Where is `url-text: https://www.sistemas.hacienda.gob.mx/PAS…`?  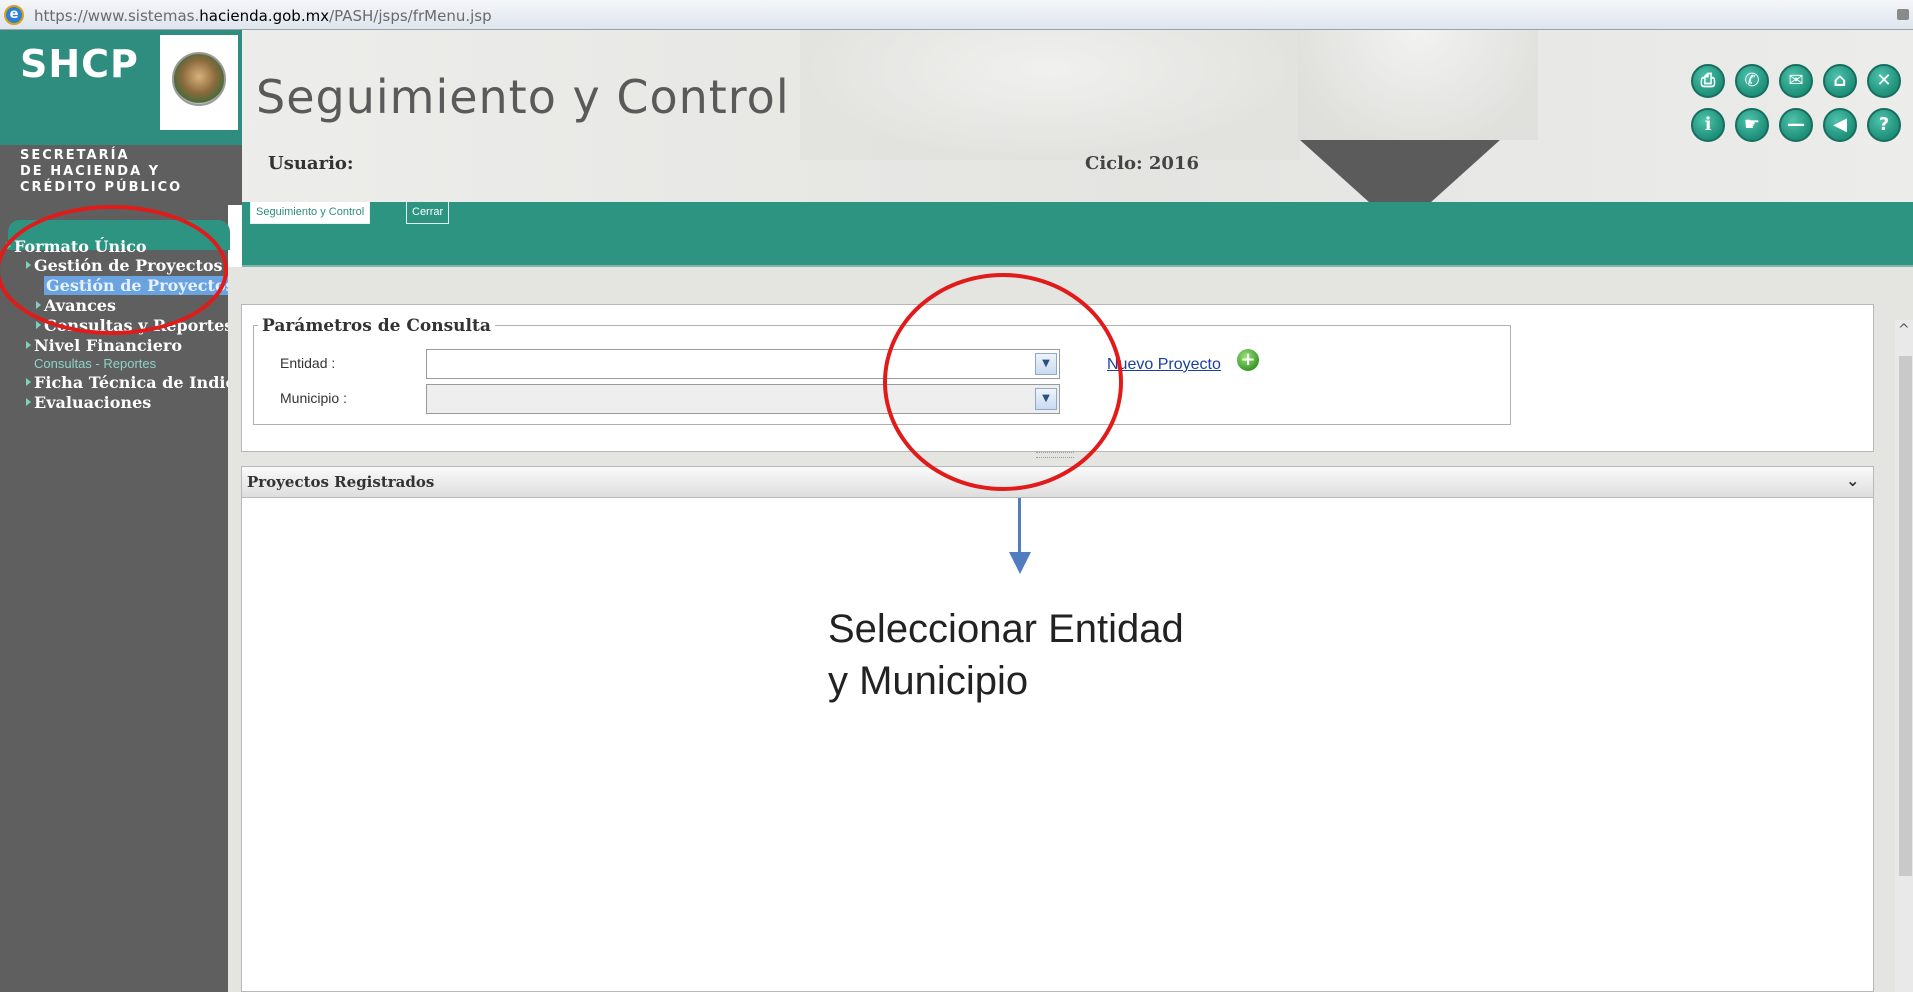
url-text: https://www.sistemas.hacienda.gob.mx/PAS… is located at coordinates (263, 16).